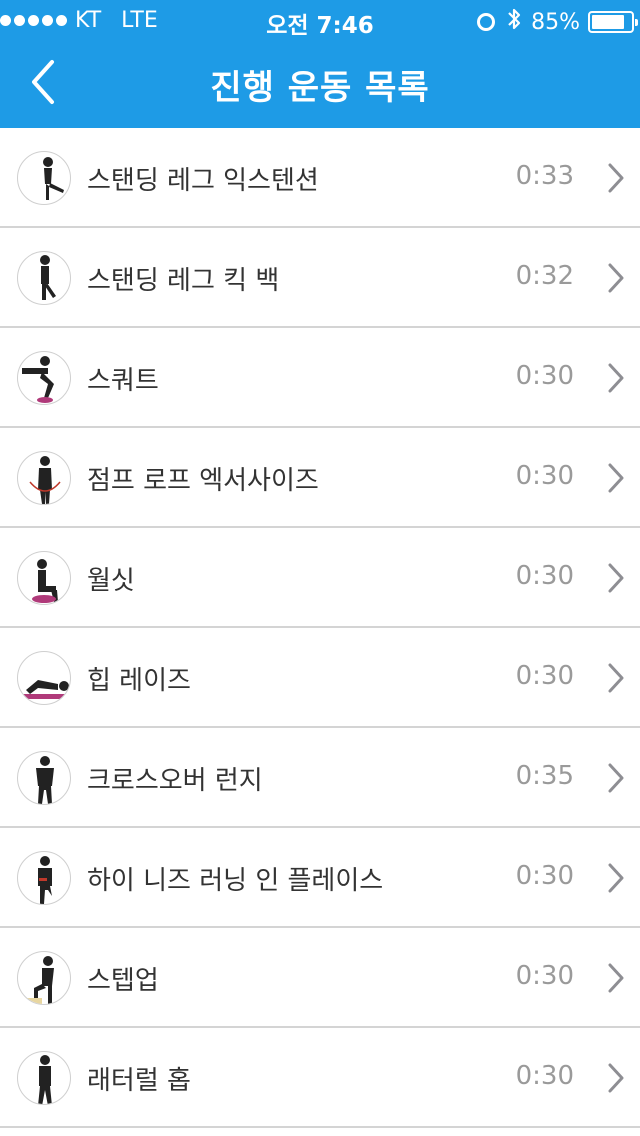  What do you see at coordinates (235, 881) in the screenshot?
I see `exercise-name: 하이 니즈 러닝 인 플레이스` at bounding box center [235, 881].